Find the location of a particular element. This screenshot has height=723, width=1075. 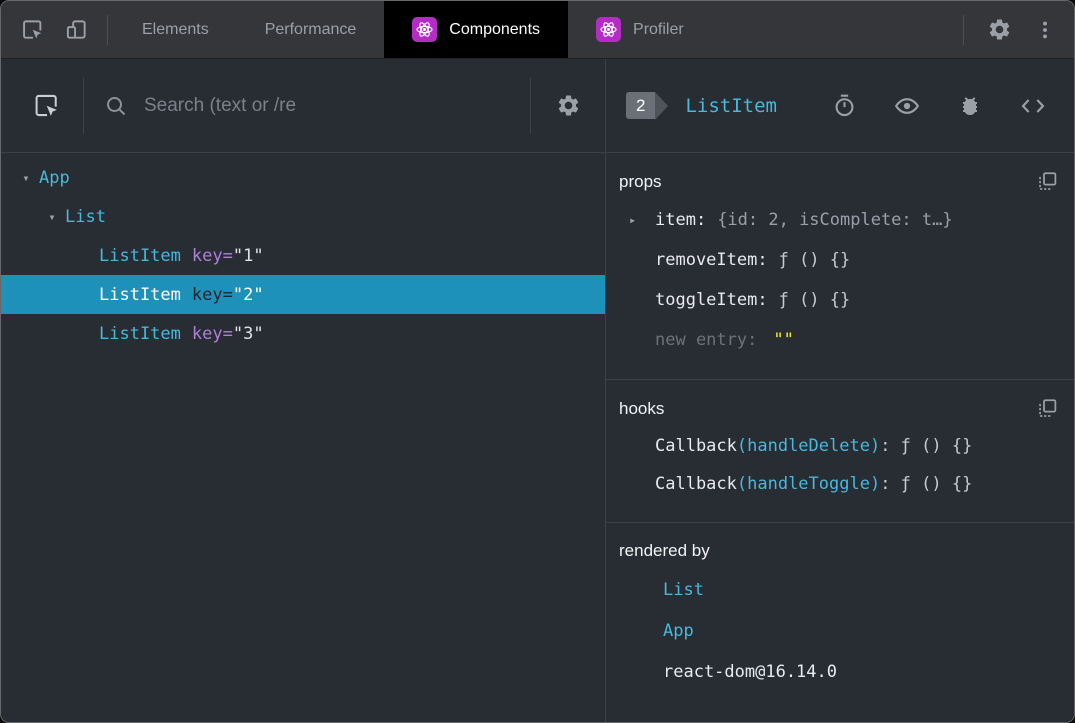

select-component-icon is located at coordinates (46, 106).